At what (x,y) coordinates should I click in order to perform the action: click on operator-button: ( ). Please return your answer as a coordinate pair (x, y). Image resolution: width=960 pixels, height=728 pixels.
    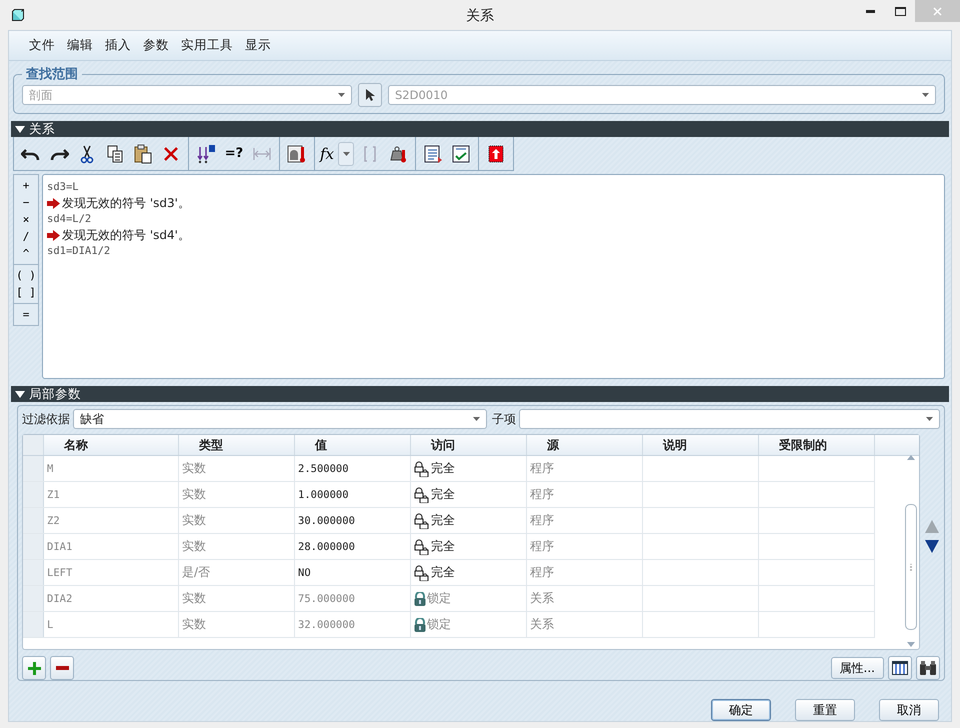
    Looking at the image, I should click on (26, 275).